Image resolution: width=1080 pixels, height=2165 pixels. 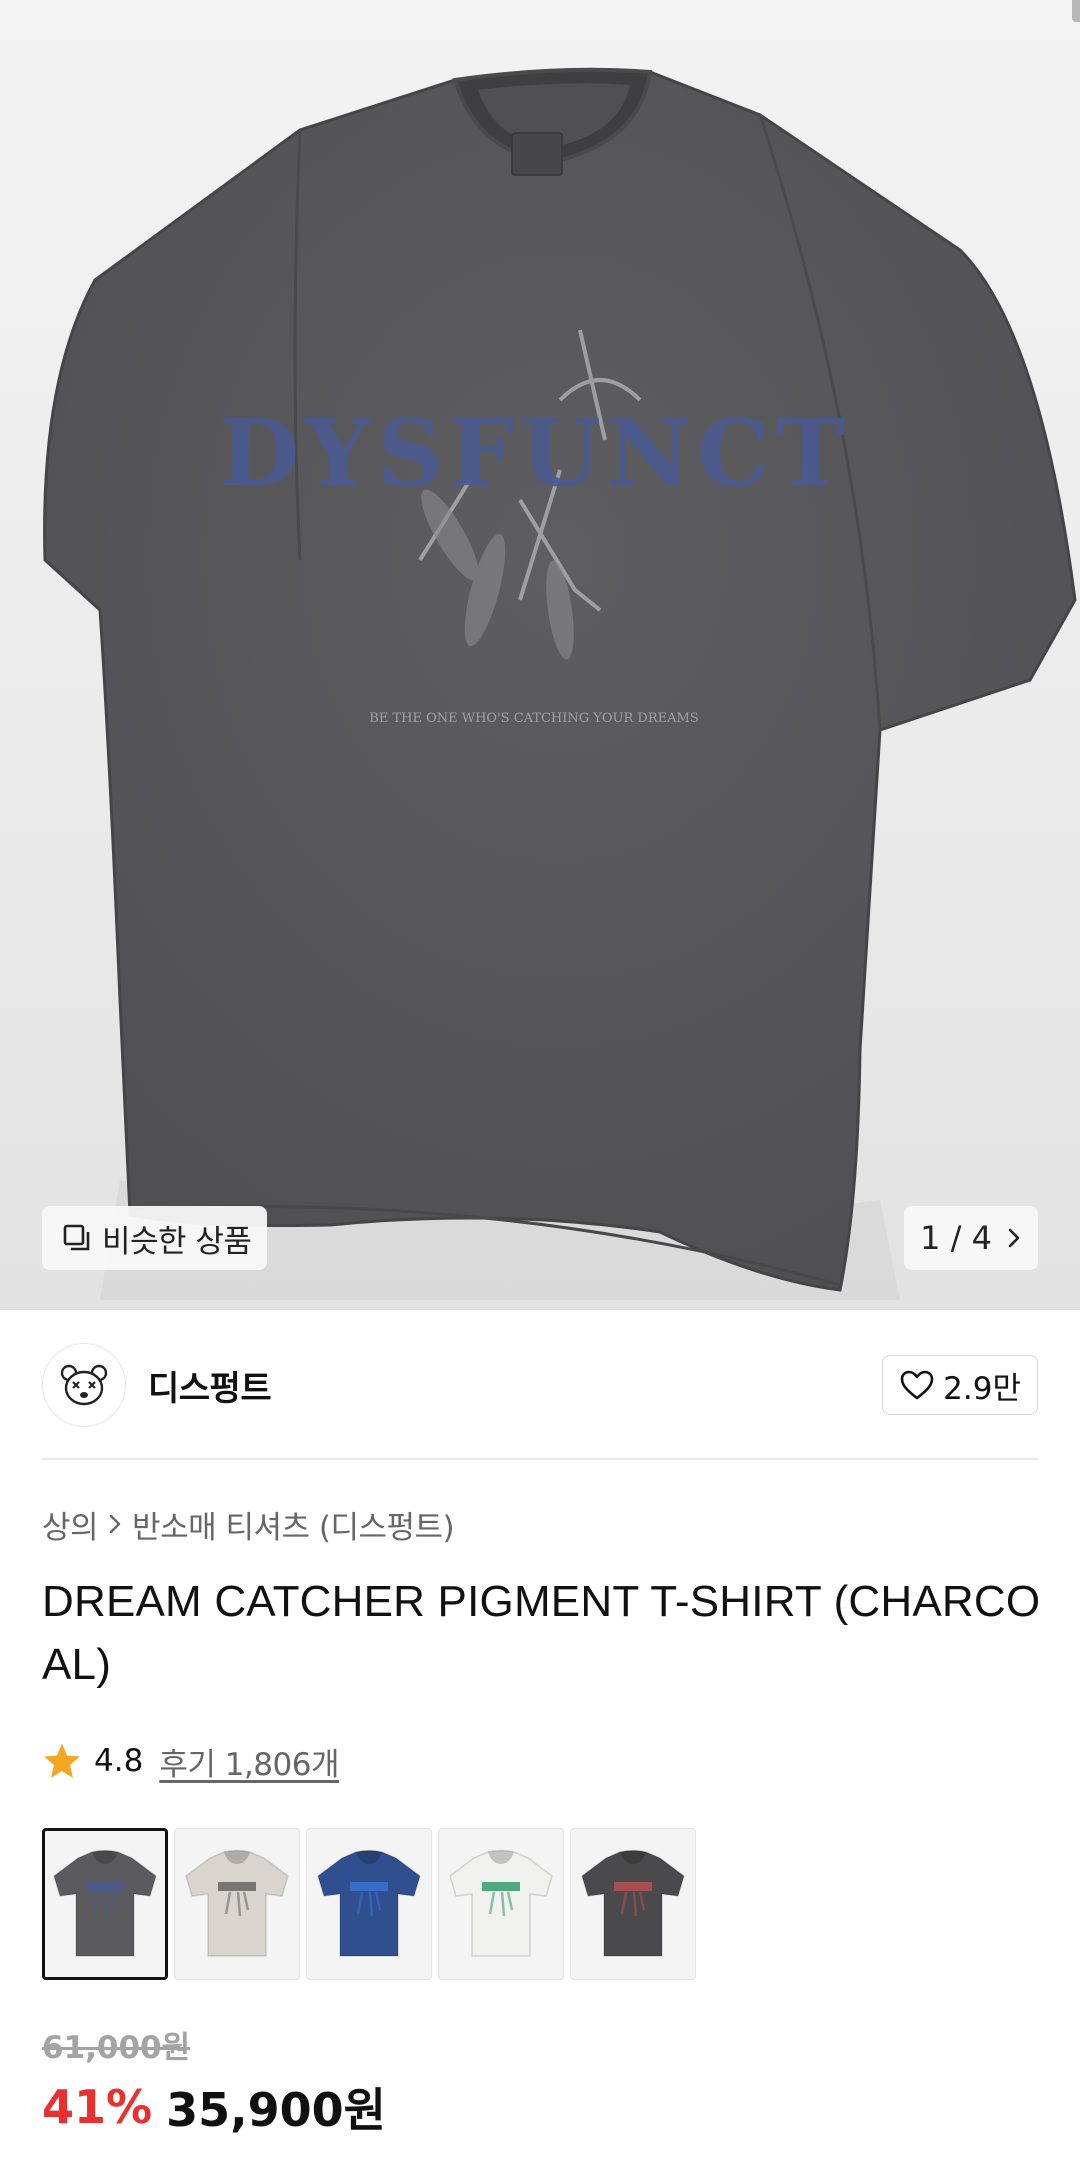 What do you see at coordinates (540, 1459) in the screenshot?
I see `divider` at bounding box center [540, 1459].